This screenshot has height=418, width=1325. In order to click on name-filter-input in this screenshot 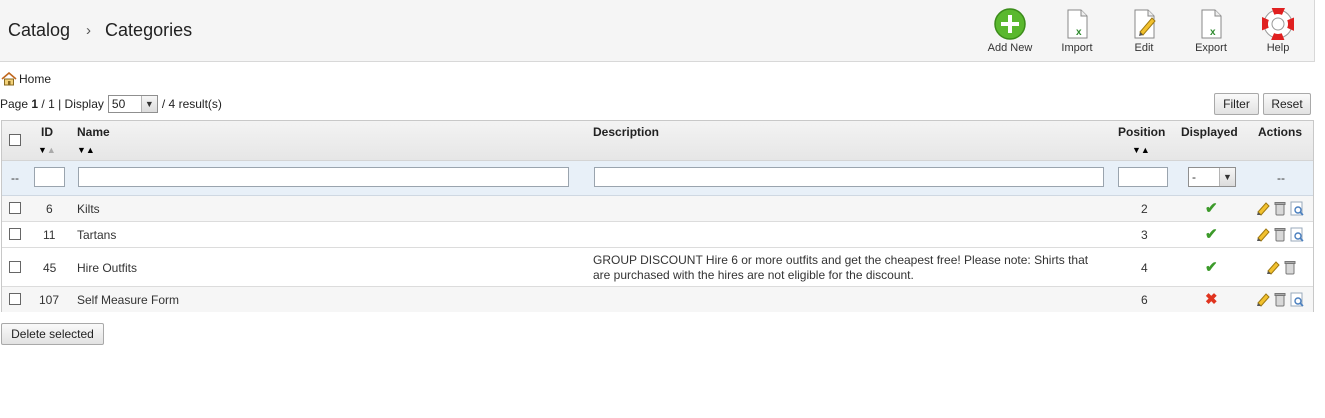, I will do `click(323, 177)`.